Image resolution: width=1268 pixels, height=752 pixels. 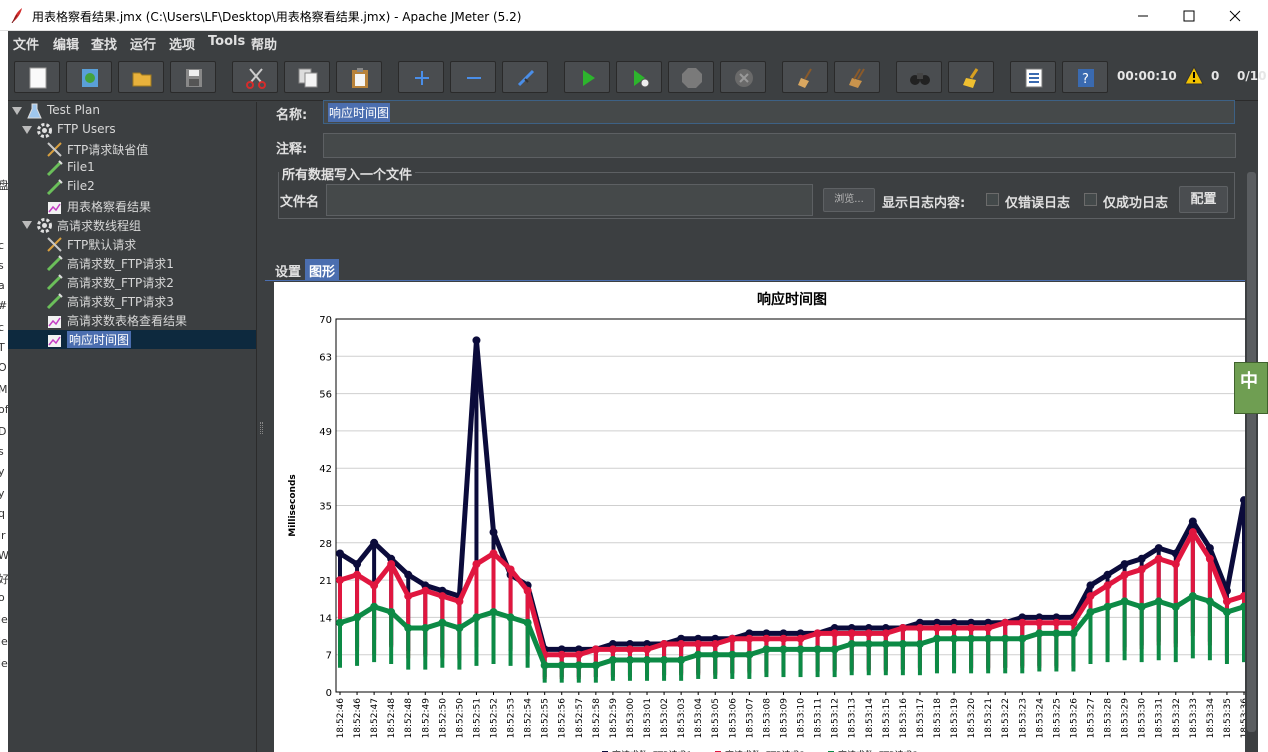 I want to click on x-tick-label: 18:53:34, so click(x=1211, y=718).